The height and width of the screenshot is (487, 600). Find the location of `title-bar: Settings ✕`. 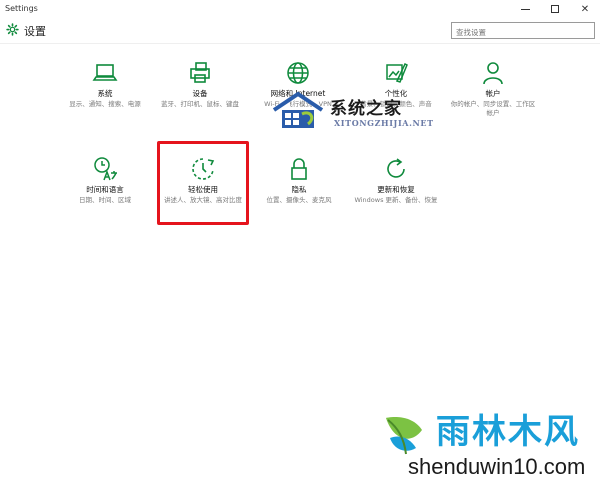

title-bar: Settings ✕ is located at coordinates (300, 9).